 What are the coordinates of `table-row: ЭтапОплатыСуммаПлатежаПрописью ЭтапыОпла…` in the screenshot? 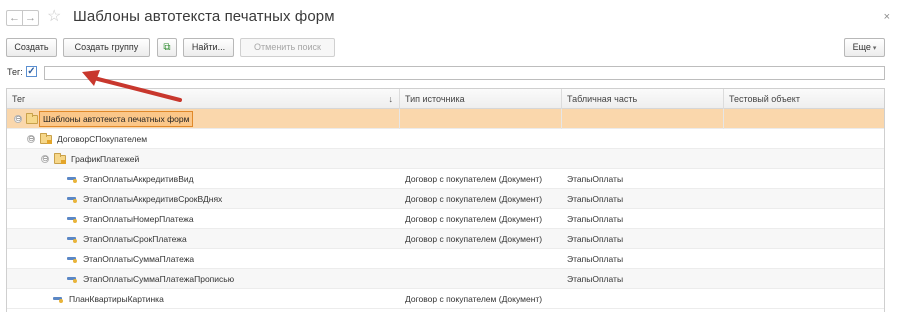 It's located at (445, 279).